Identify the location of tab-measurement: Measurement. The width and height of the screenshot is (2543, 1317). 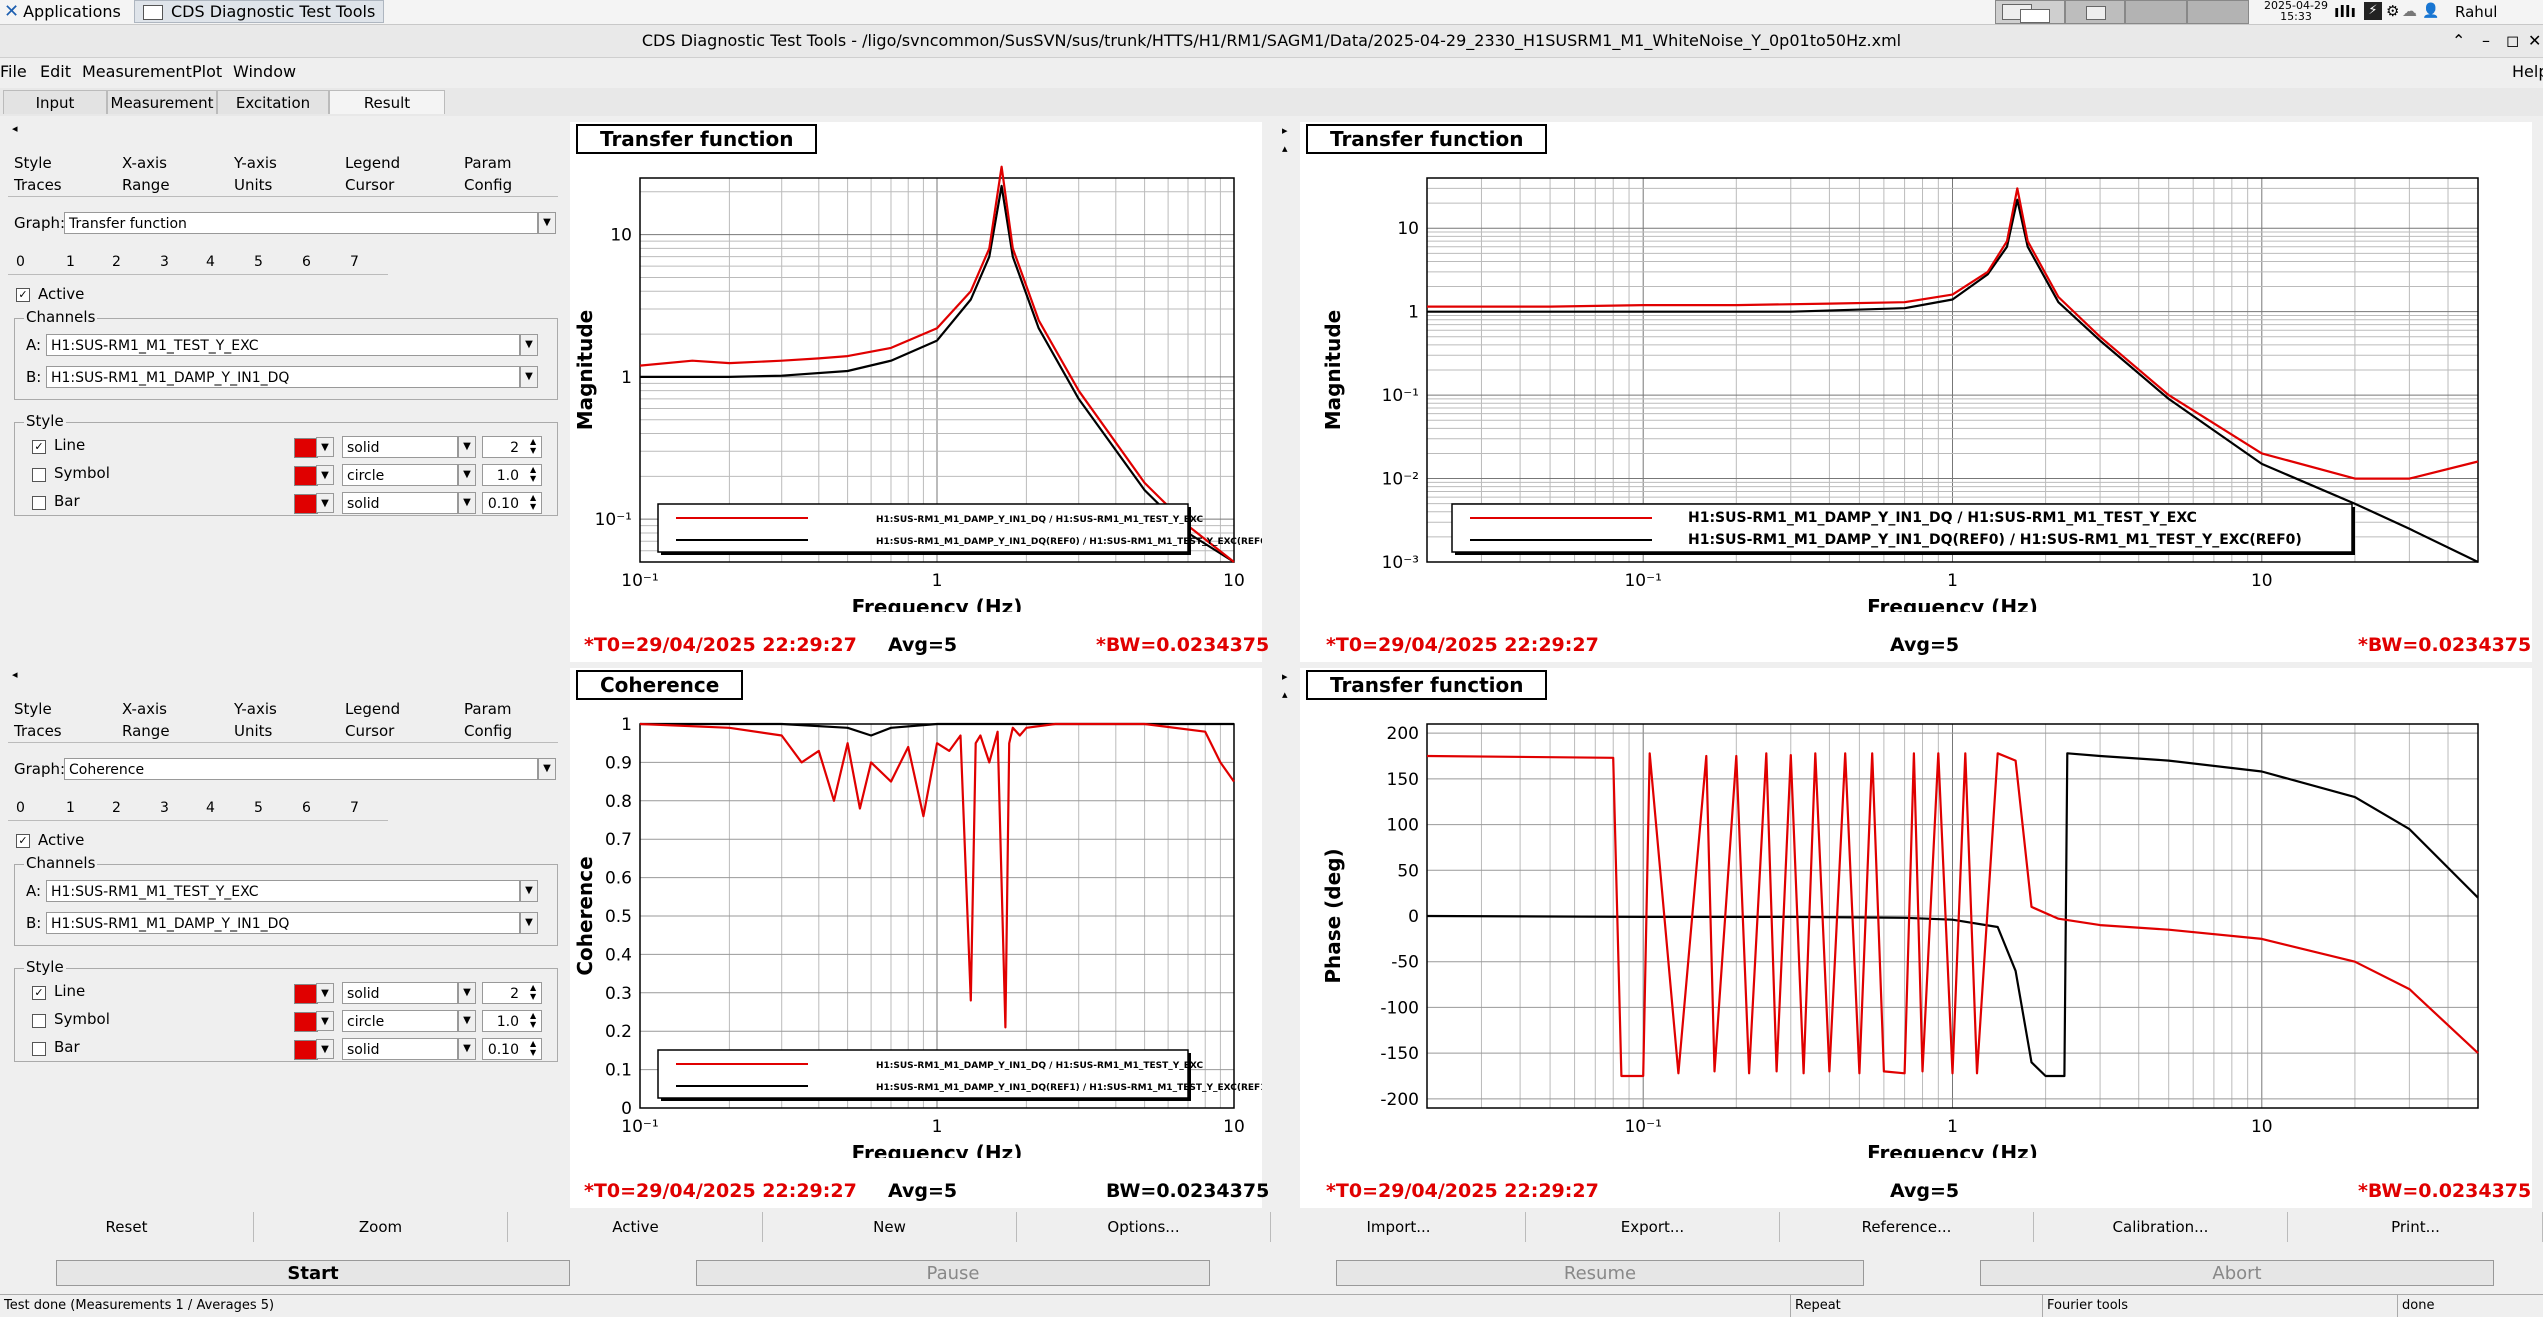
(162, 102).